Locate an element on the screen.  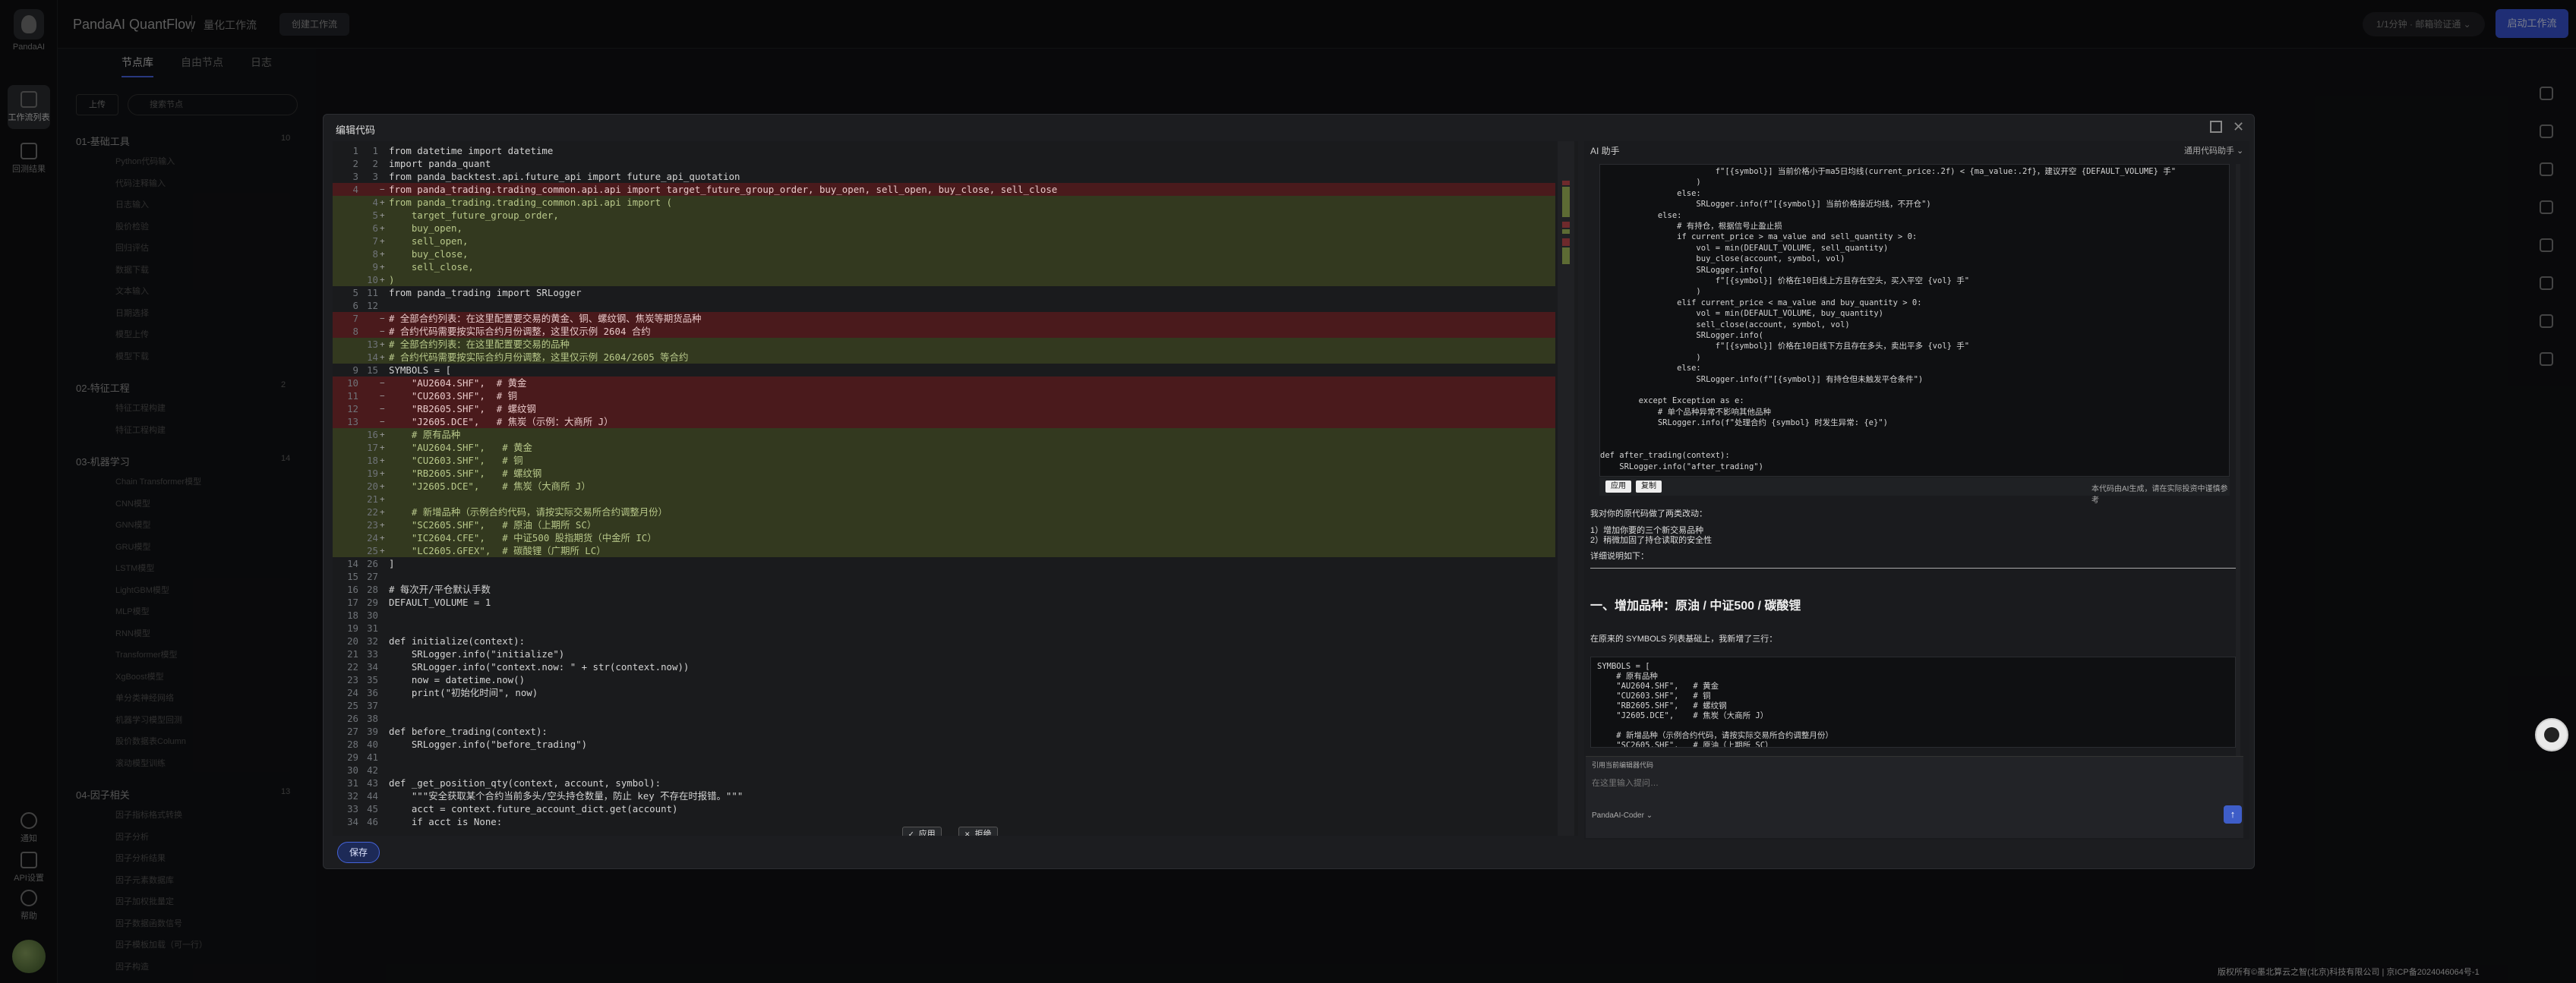
ai-scrollbar is located at coordinates (2238, 460).